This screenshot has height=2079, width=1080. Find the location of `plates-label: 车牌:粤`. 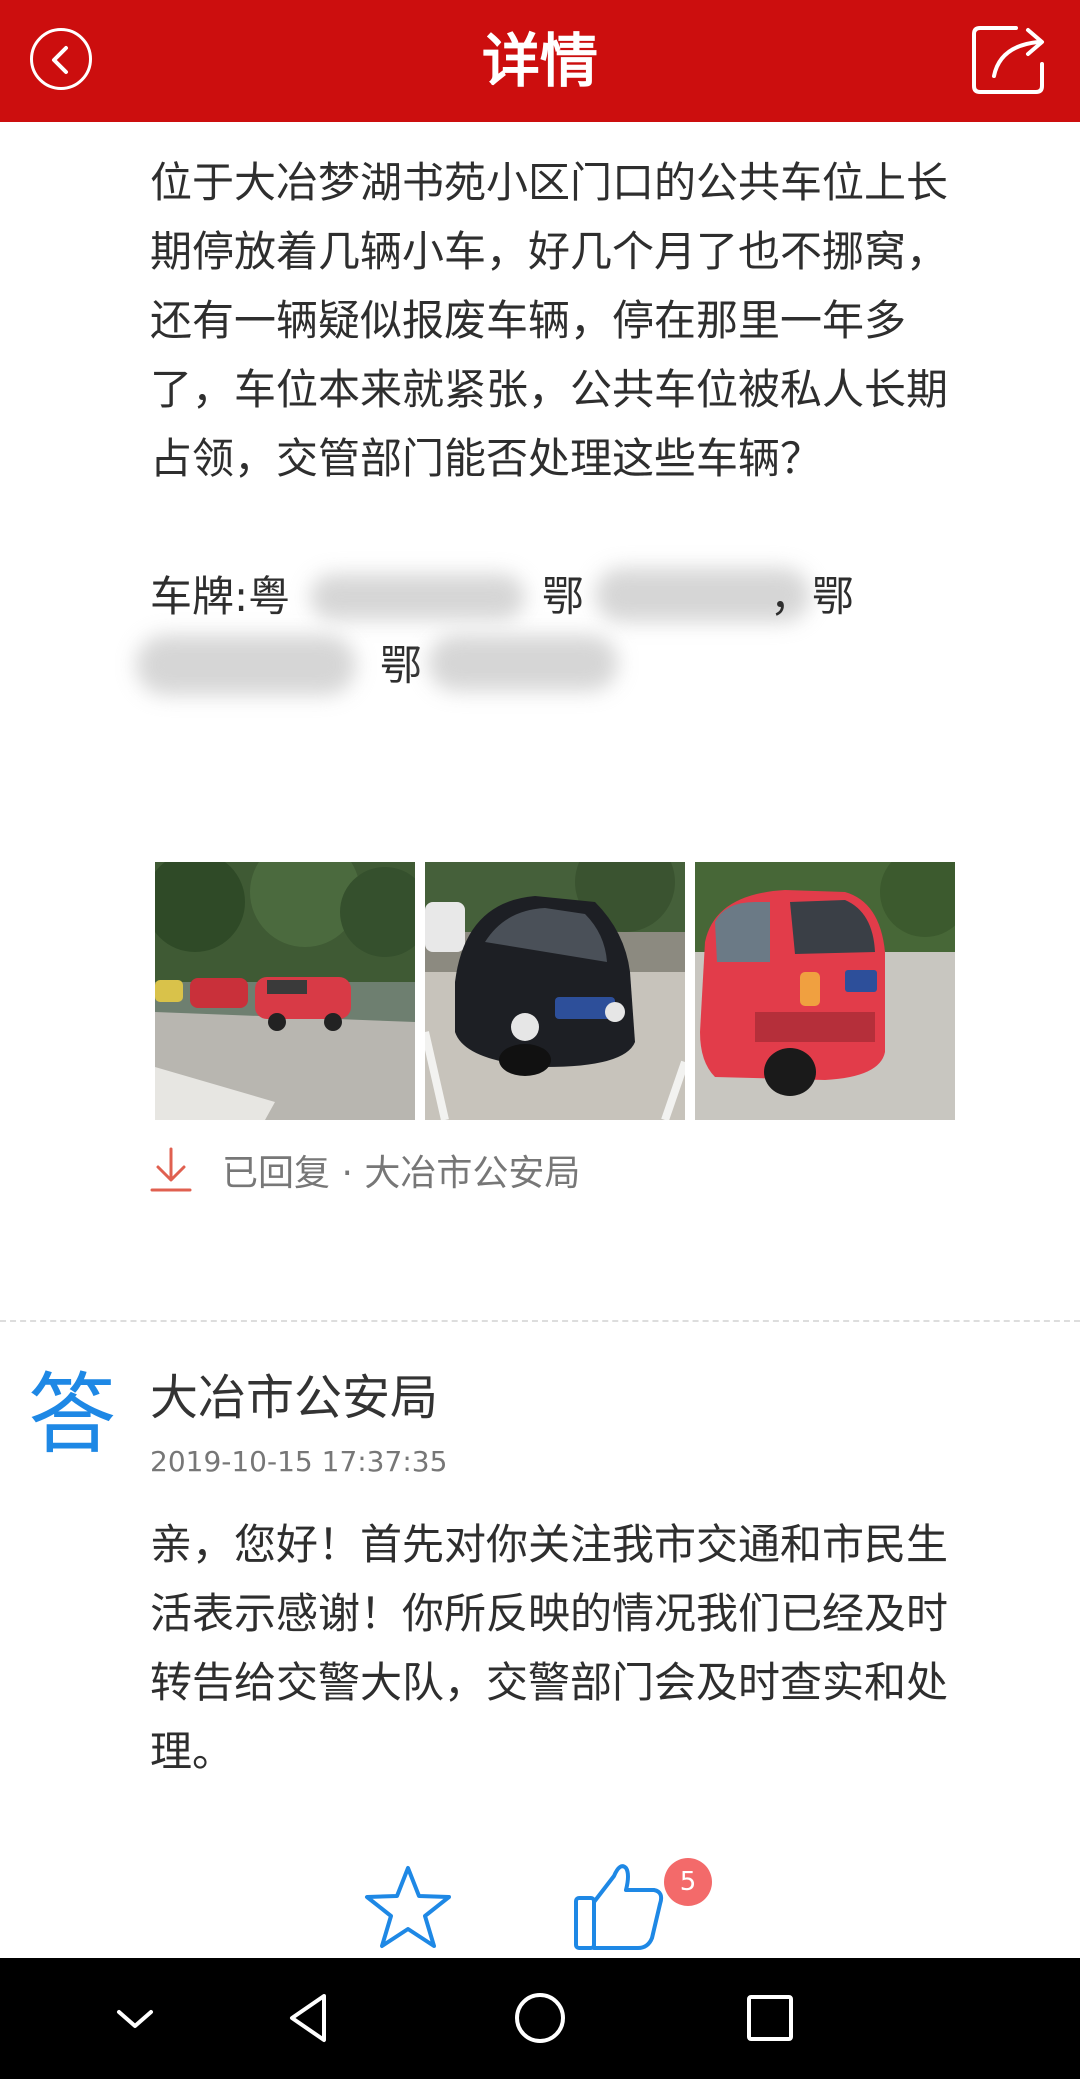

plates-label: 车牌:粤 is located at coordinates (220, 596).